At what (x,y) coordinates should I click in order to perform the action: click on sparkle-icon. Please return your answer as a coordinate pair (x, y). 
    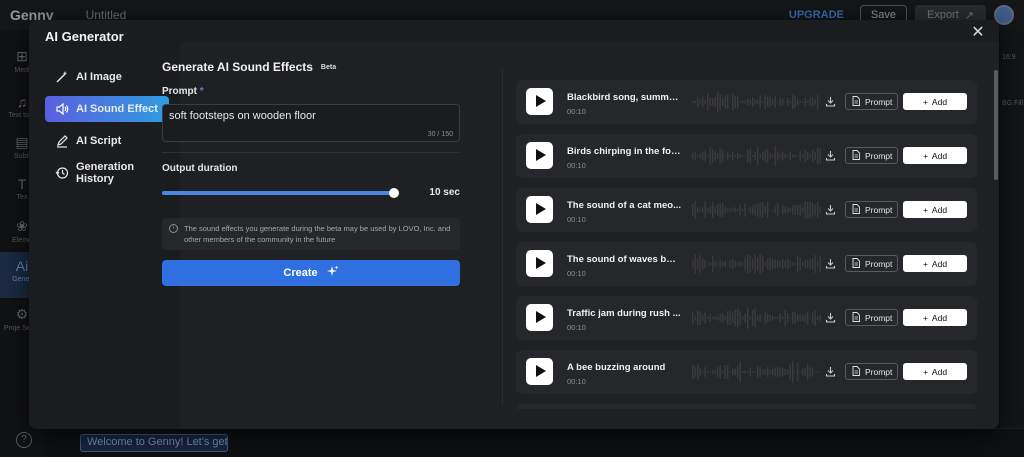
    Looking at the image, I should click on (332, 273).